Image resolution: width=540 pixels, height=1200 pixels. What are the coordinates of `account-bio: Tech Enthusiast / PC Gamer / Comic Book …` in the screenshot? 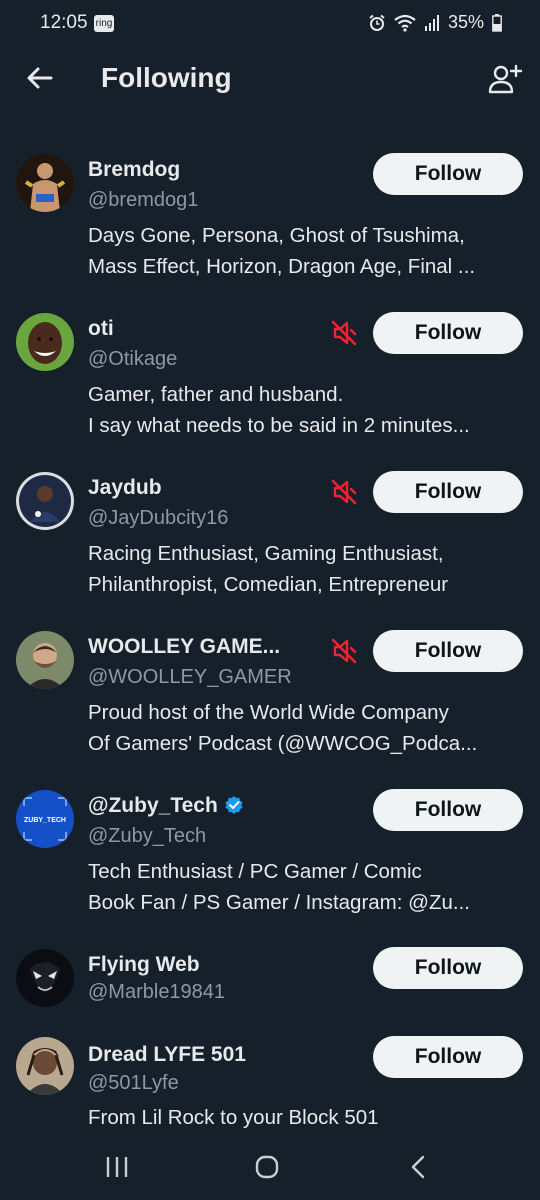 It's located at (279, 887).